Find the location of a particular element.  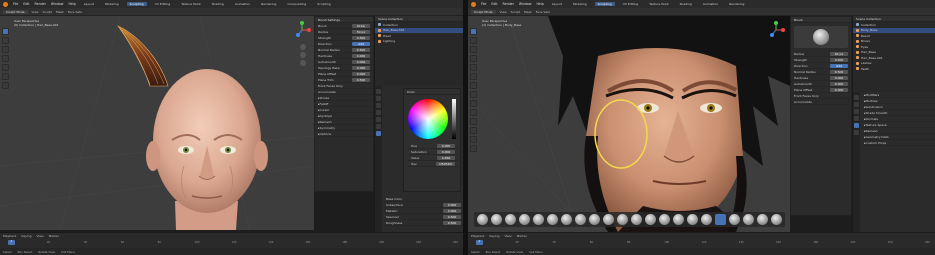

property-value: 0.836 is located at coordinates (446, 157).